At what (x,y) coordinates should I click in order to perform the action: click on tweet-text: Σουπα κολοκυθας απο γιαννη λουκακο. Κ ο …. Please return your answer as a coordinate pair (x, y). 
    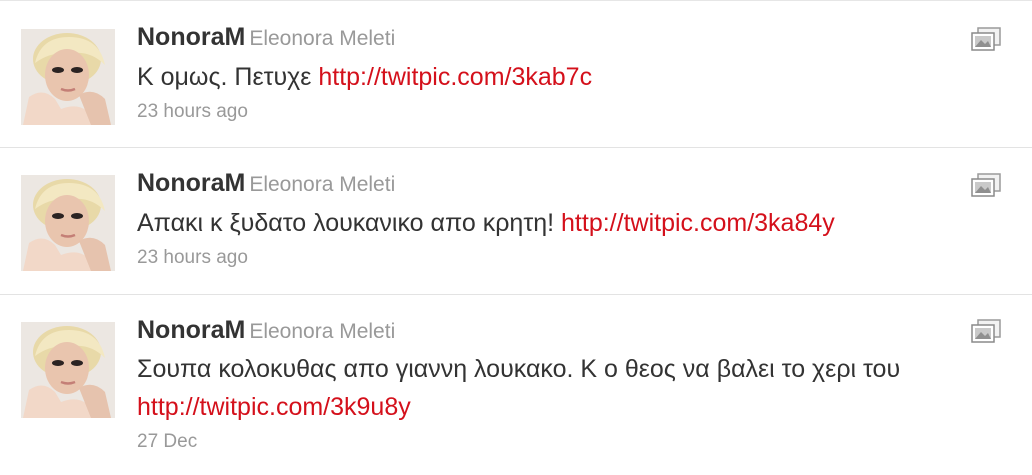
    Looking at the image, I should click on (567, 388).